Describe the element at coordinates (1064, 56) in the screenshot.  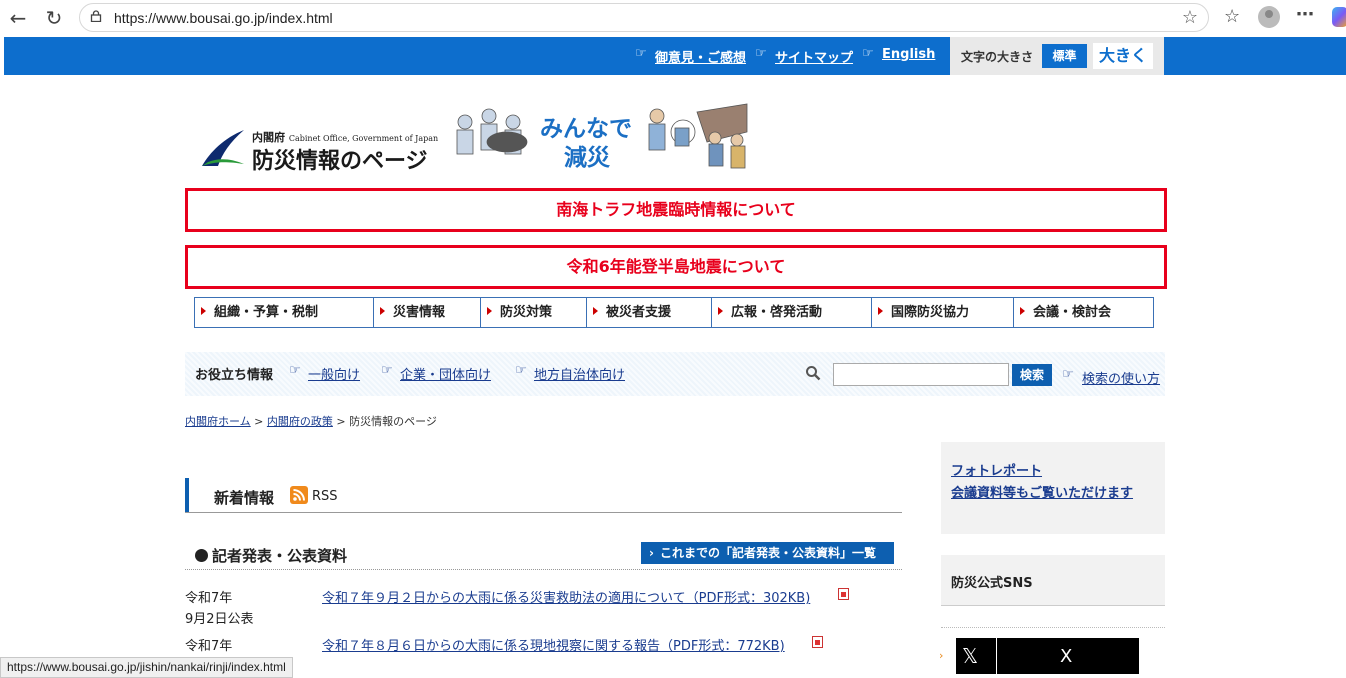
I see `font-standard-button: 標準` at that location.